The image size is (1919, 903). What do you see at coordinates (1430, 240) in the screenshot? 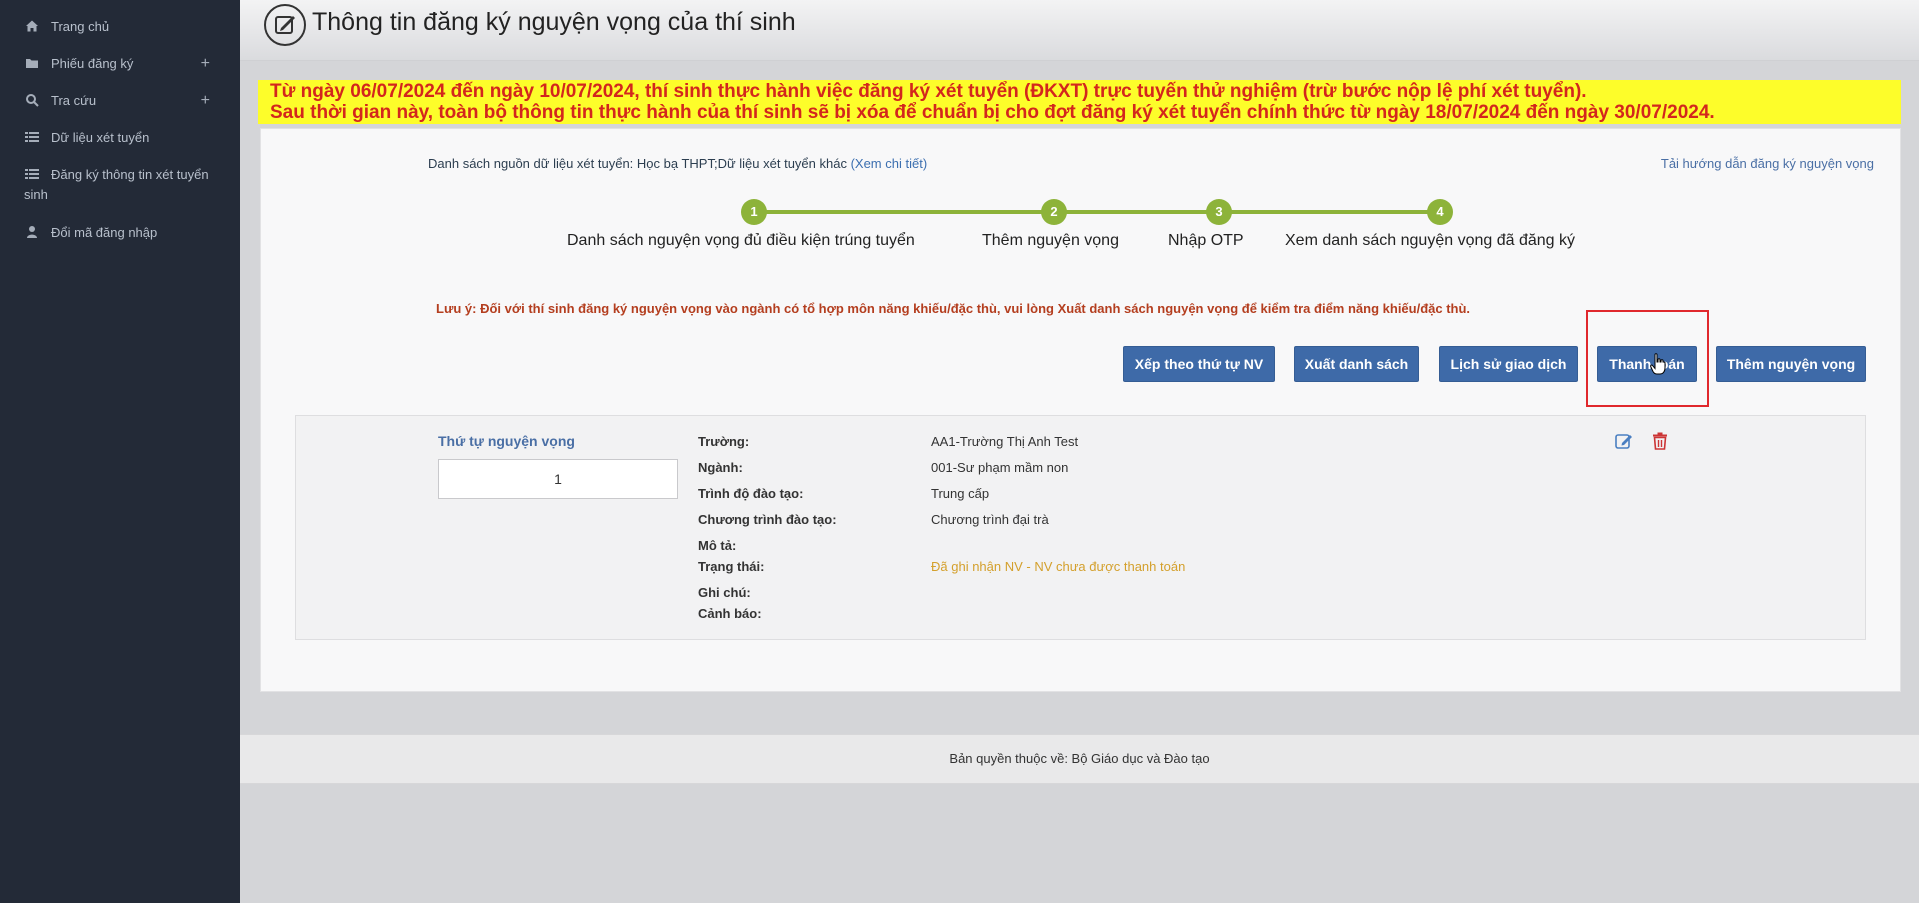
I see `step-4-label: Xem danh sách nguyện vọng đã đăng ký` at bounding box center [1430, 240].